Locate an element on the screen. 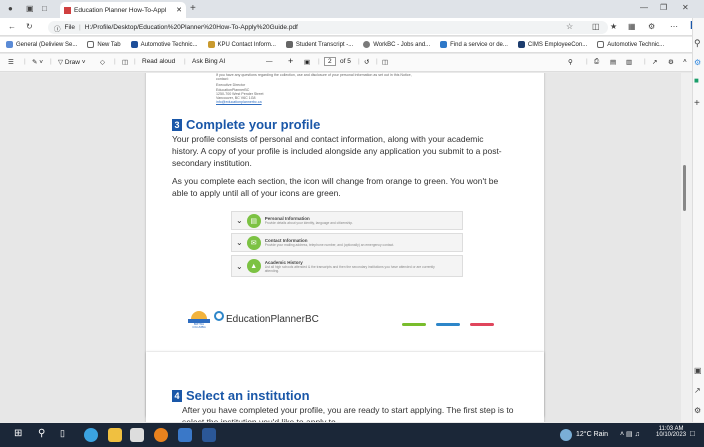 The height and width of the screenshot is (447, 704). tools-icon: ⚙ is located at coordinates (697, 62).